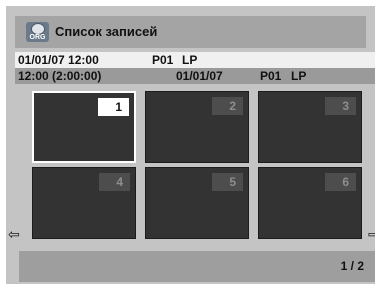 This screenshot has width=375, height=284. What do you see at coordinates (299, 76) in the screenshot?
I see `title-mode: LP` at bounding box center [299, 76].